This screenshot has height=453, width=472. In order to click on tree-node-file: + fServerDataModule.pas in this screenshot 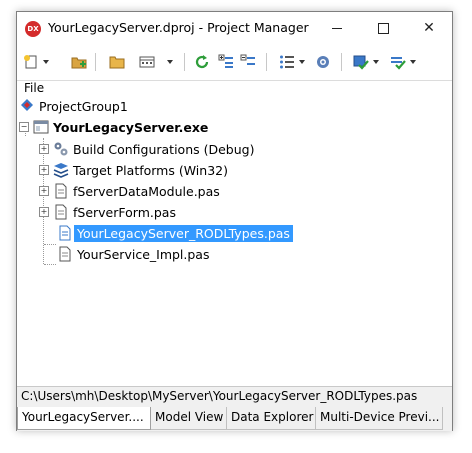, I will do `click(129, 191)`.